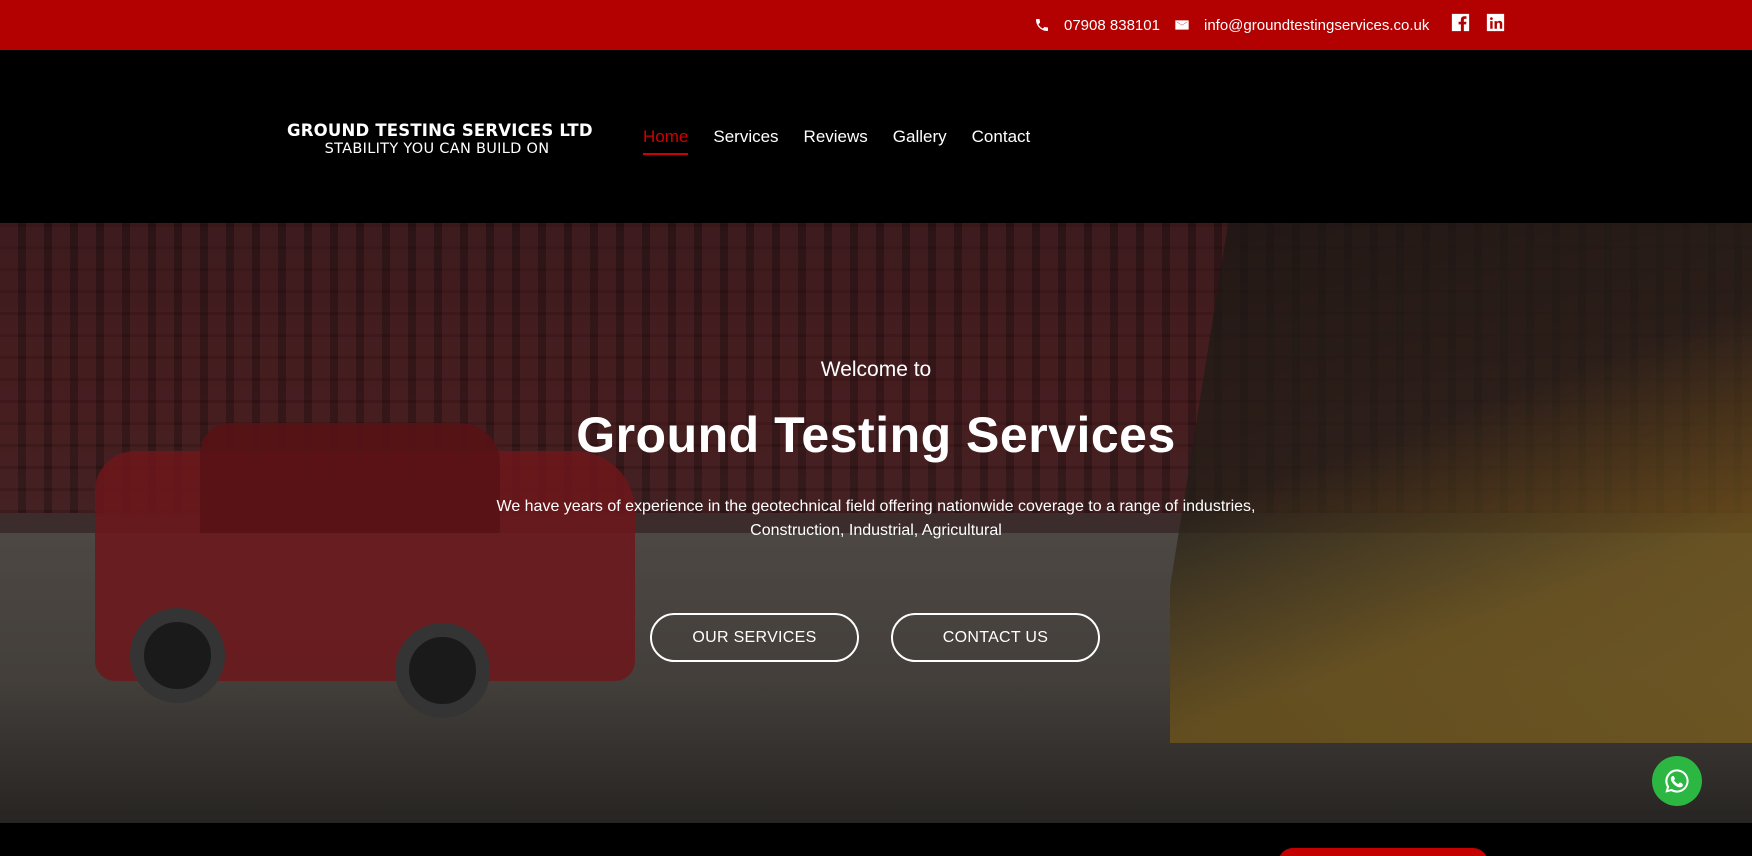 This screenshot has height=856, width=1752. Describe the element at coordinates (876, 530) in the screenshot. I see `hero-description-line: Construction, Industrial, Agricultural` at that location.